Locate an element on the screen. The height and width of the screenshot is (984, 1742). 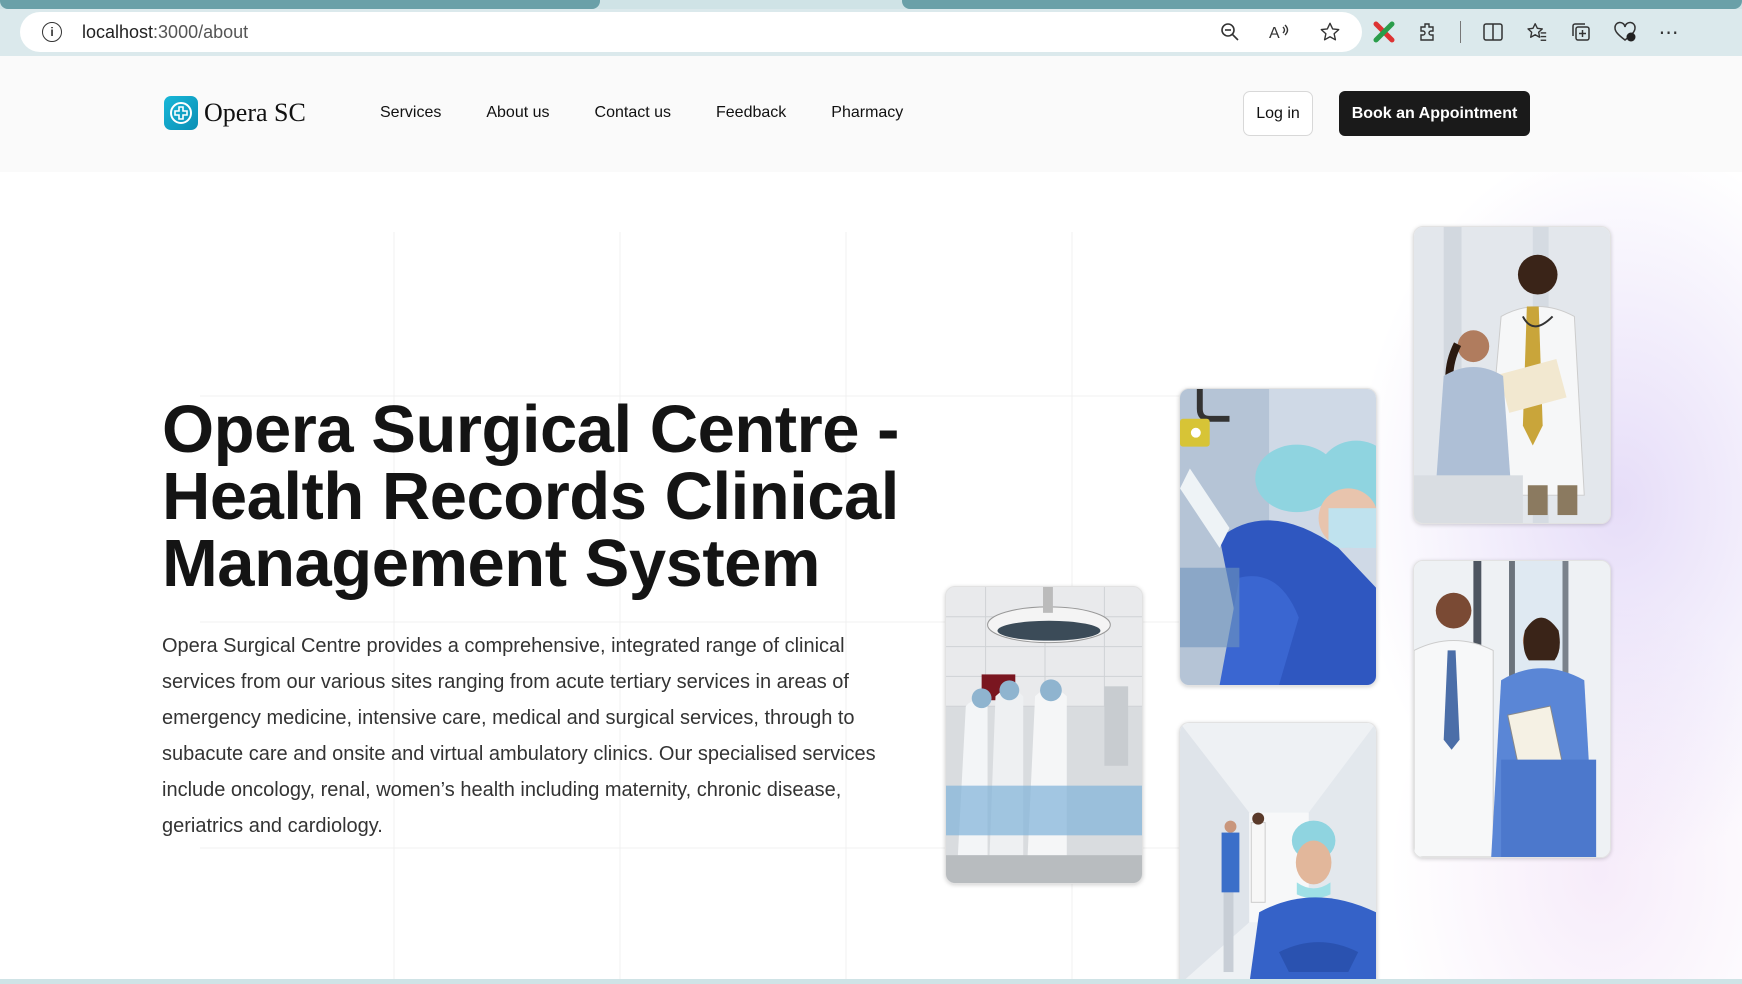
url-host: localhost is located at coordinates (118, 31).